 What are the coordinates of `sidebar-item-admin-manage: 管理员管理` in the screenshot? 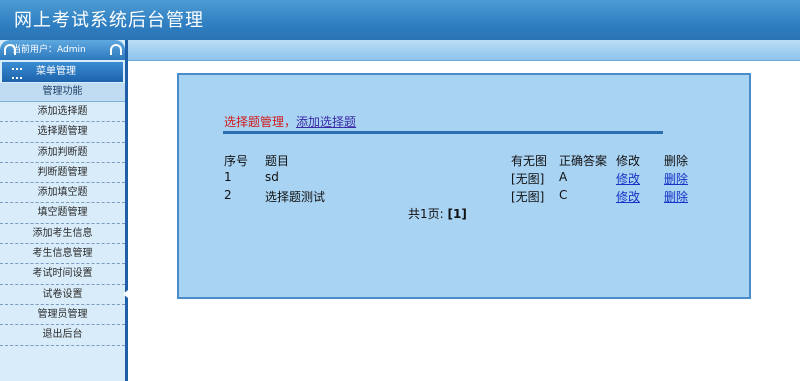 It's located at (62, 315).